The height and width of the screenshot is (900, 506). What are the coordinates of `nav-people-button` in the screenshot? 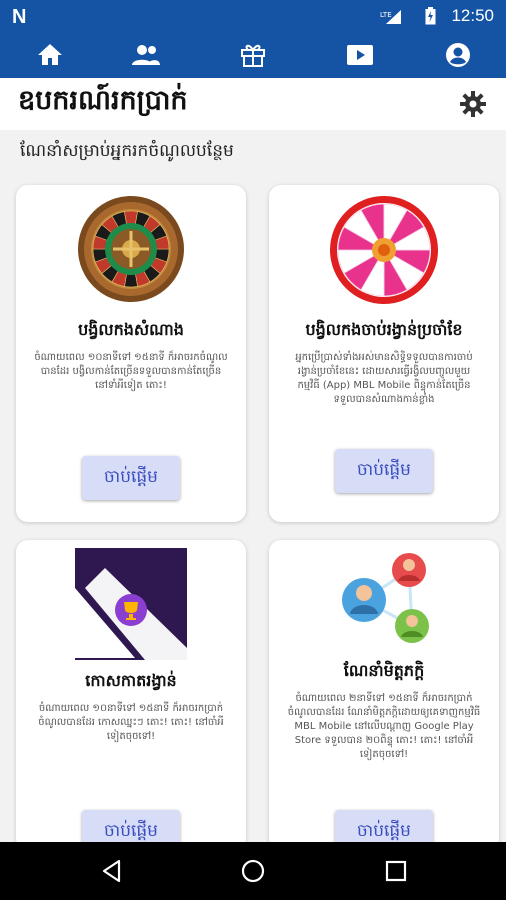 It's located at (146, 55).